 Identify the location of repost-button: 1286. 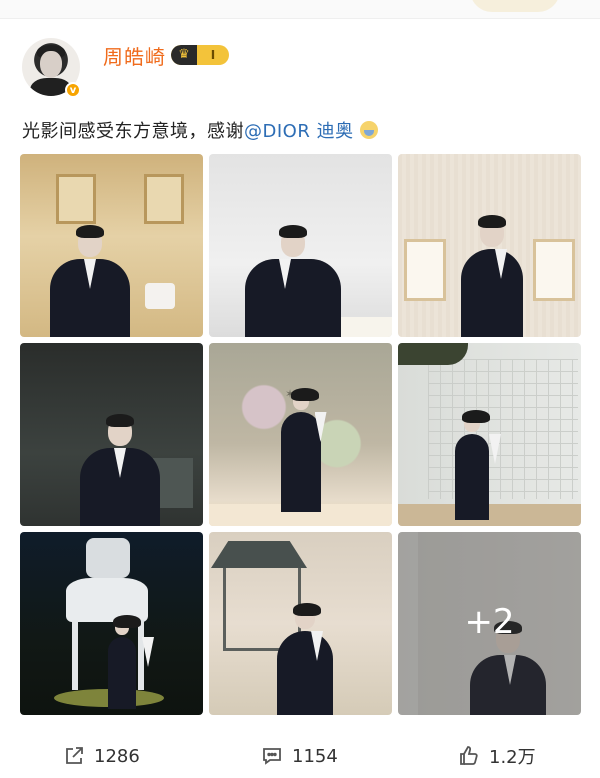
(101, 756).